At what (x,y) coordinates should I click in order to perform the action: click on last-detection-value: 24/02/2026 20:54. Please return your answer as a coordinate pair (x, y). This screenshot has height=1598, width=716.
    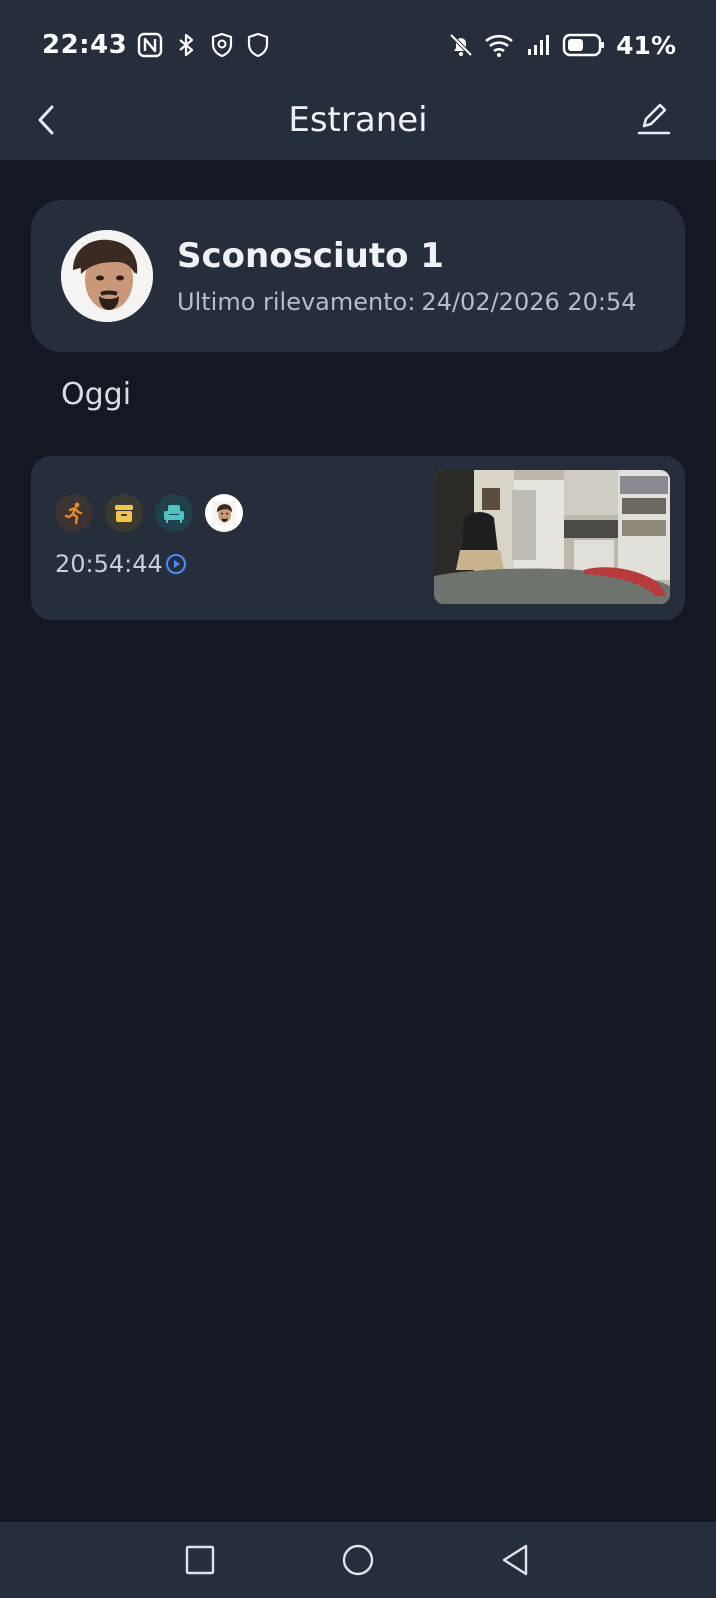
    Looking at the image, I should click on (529, 302).